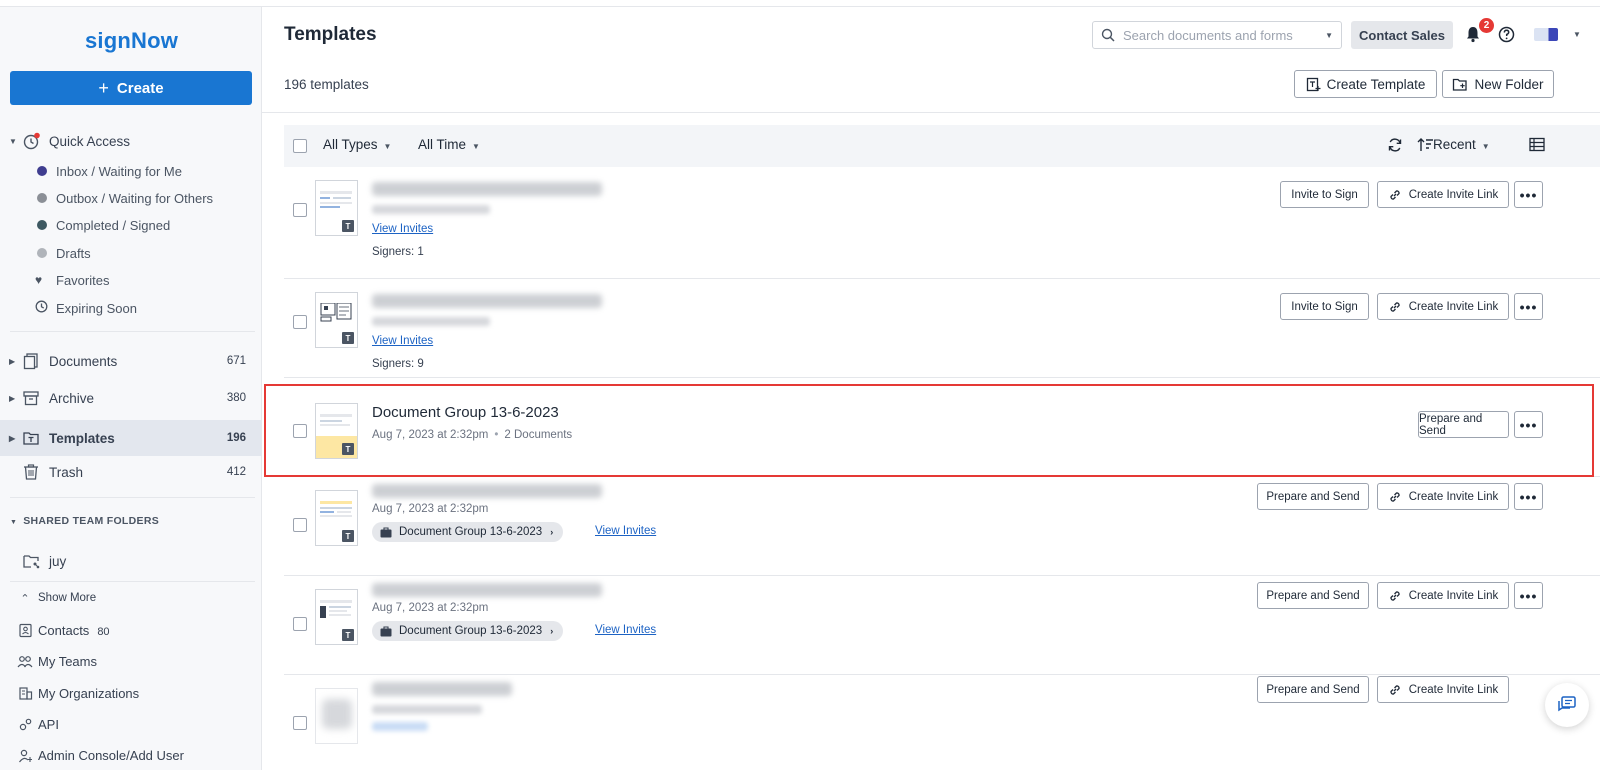 The image size is (1600, 770). I want to click on sidebar-item-admin-console: Admin Console/Add User, so click(131, 755).